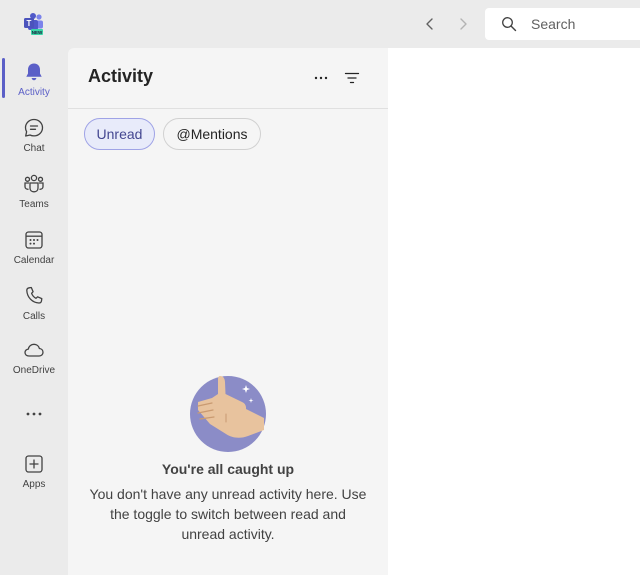 This screenshot has height=575, width=640. I want to click on filter-icon, so click(352, 78).